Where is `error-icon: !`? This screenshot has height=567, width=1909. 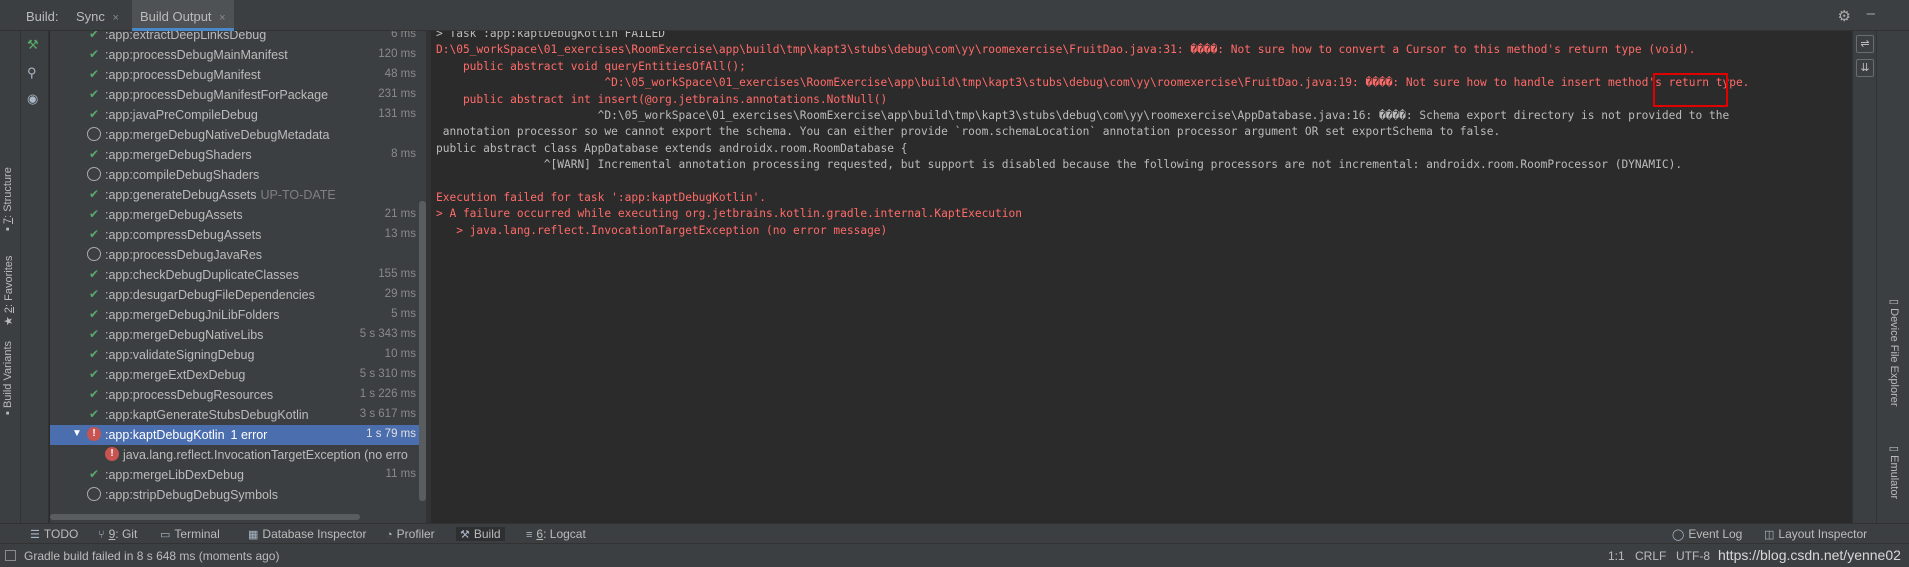 error-icon: ! is located at coordinates (112, 454).